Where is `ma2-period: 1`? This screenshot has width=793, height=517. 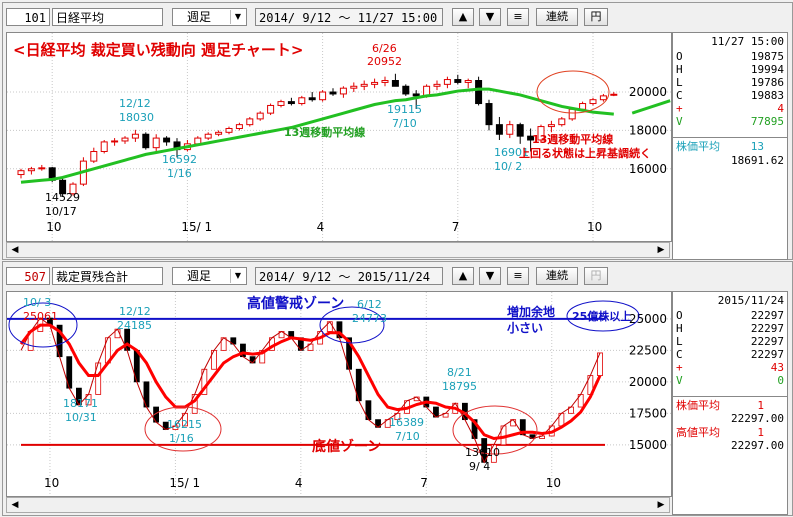 ma2-period: 1 is located at coordinates (760, 432).